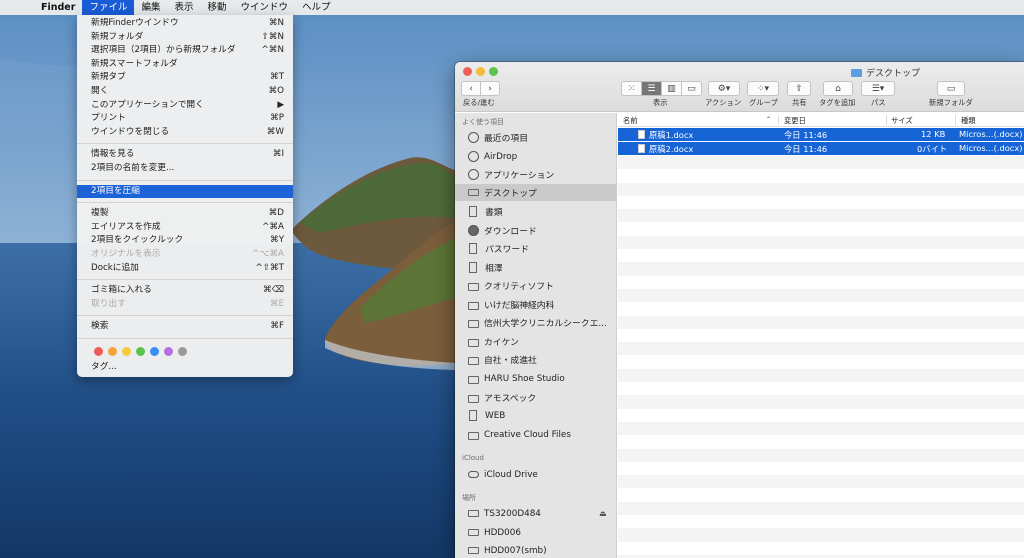  I want to click on sidebar-item-recents: 最近の項目, so click(536, 137).